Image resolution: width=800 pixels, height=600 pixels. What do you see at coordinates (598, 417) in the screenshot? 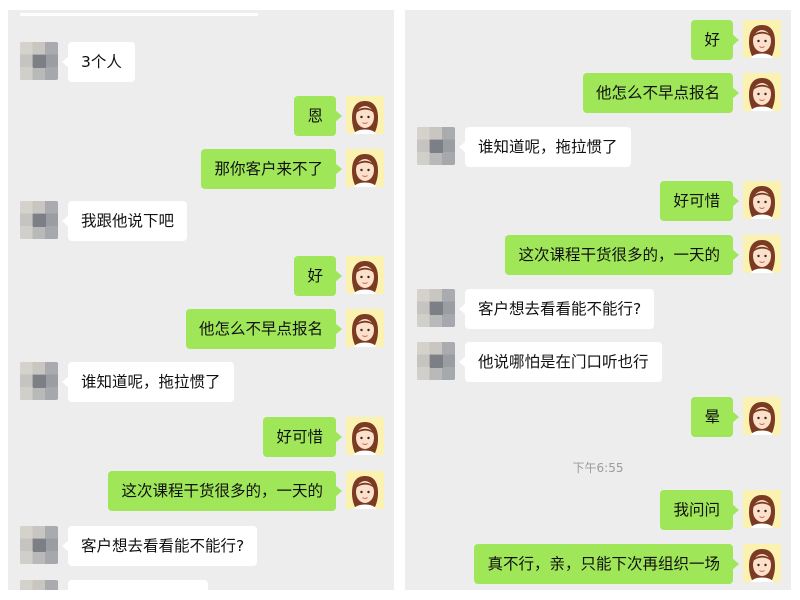
I see `message-row: 晕` at bounding box center [598, 417].